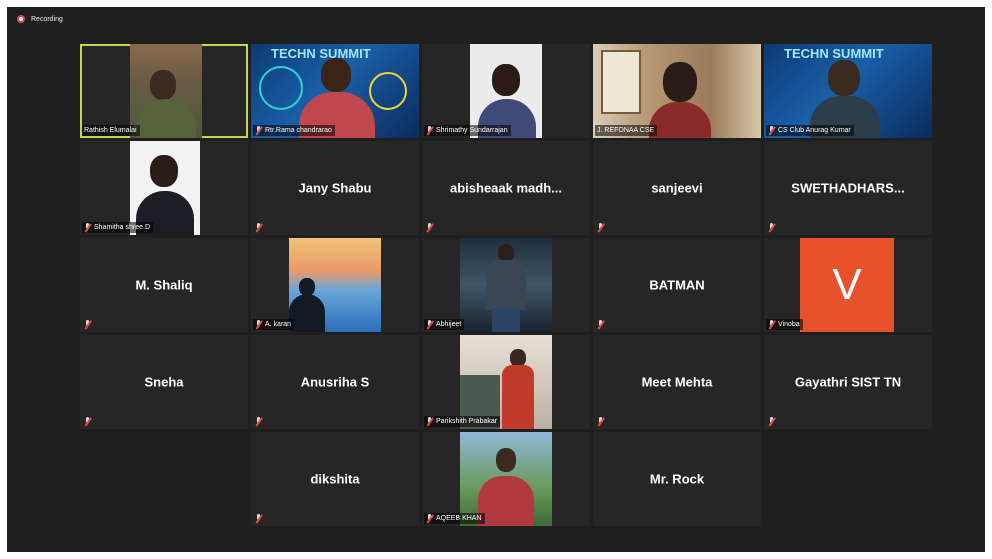 The width and height of the screenshot is (992, 559). What do you see at coordinates (467, 130) in the screenshot?
I see `participant-caption: Shrimathy Sundarrajan` at bounding box center [467, 130].